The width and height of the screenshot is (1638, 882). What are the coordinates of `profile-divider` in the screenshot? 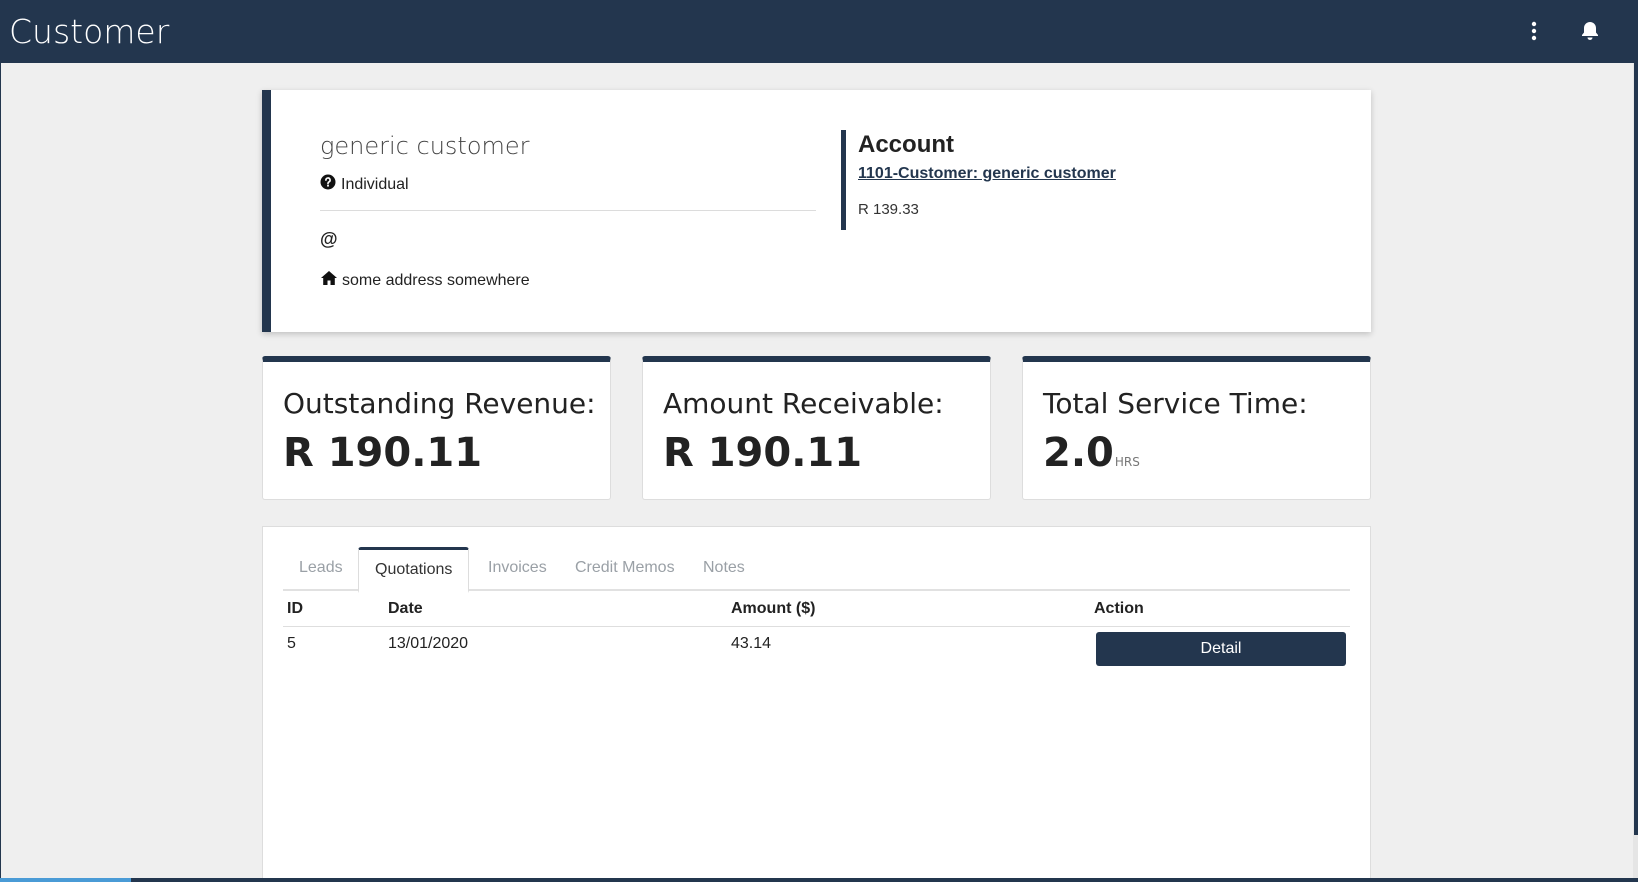 It's located at (568, 210).